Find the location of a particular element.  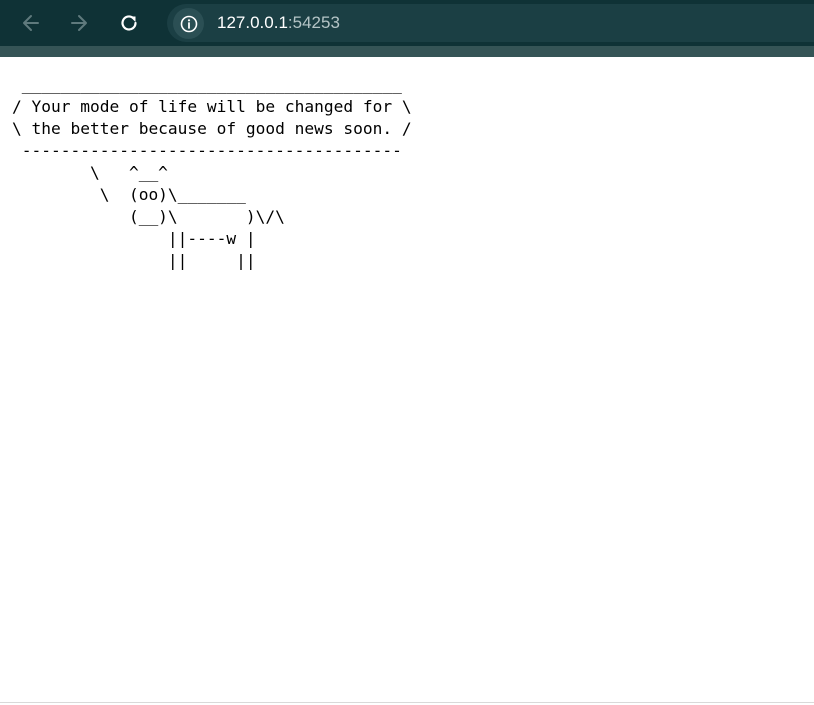

forward-button is located at coordinates (79, 23).